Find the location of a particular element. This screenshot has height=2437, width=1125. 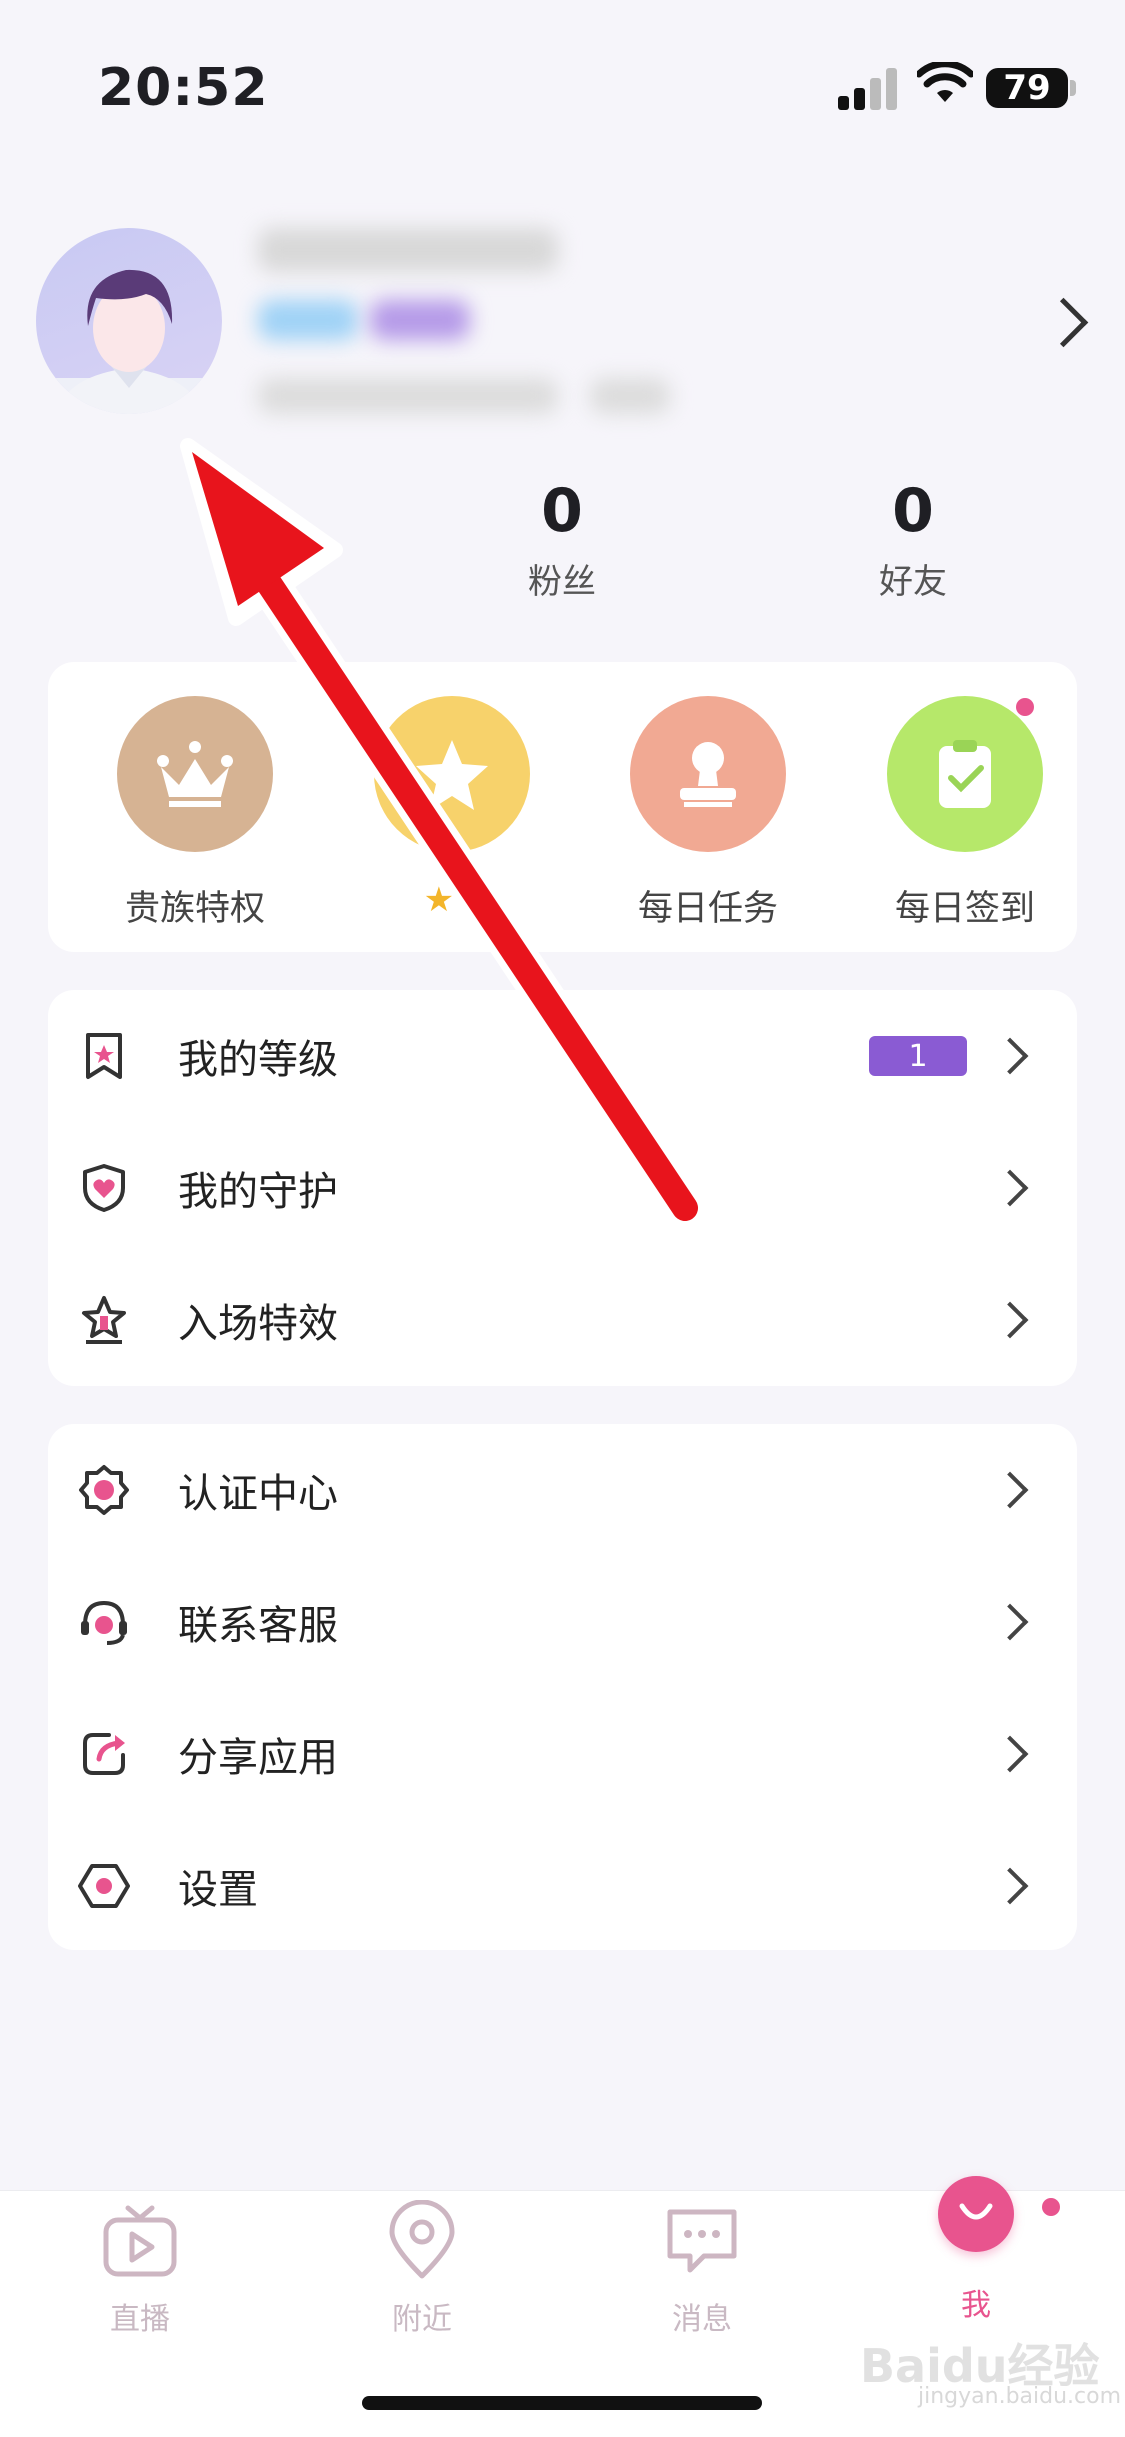

tab-live: 直播 is located at coordinates (140, 2269).